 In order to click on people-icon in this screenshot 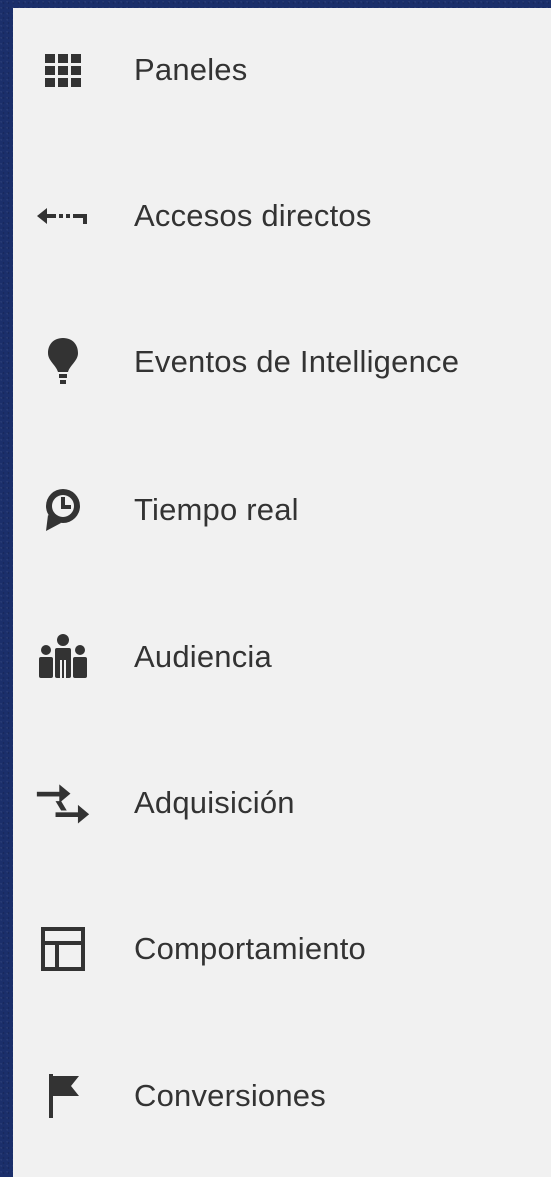, I will do `click(63, 657)`.